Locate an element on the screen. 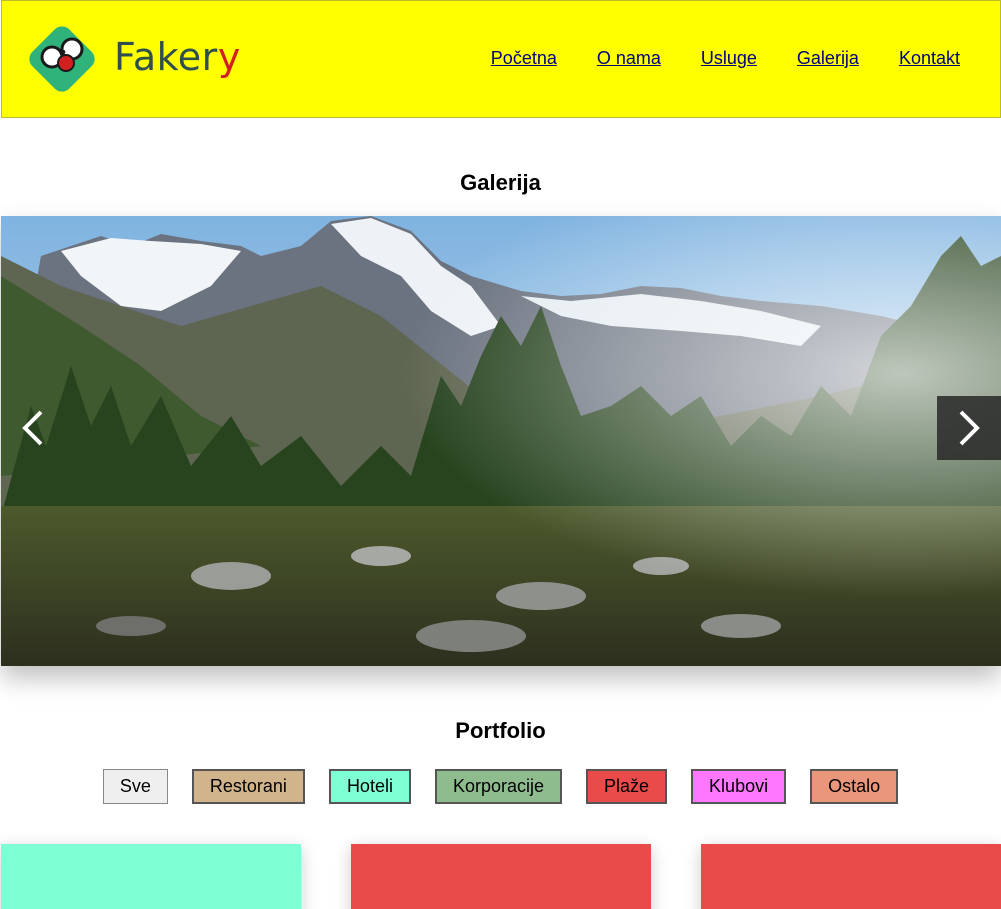 The height and width of the screenshot is (909, 1001). nav-link-usluge: Usluge is located at coordinates (729, 58).